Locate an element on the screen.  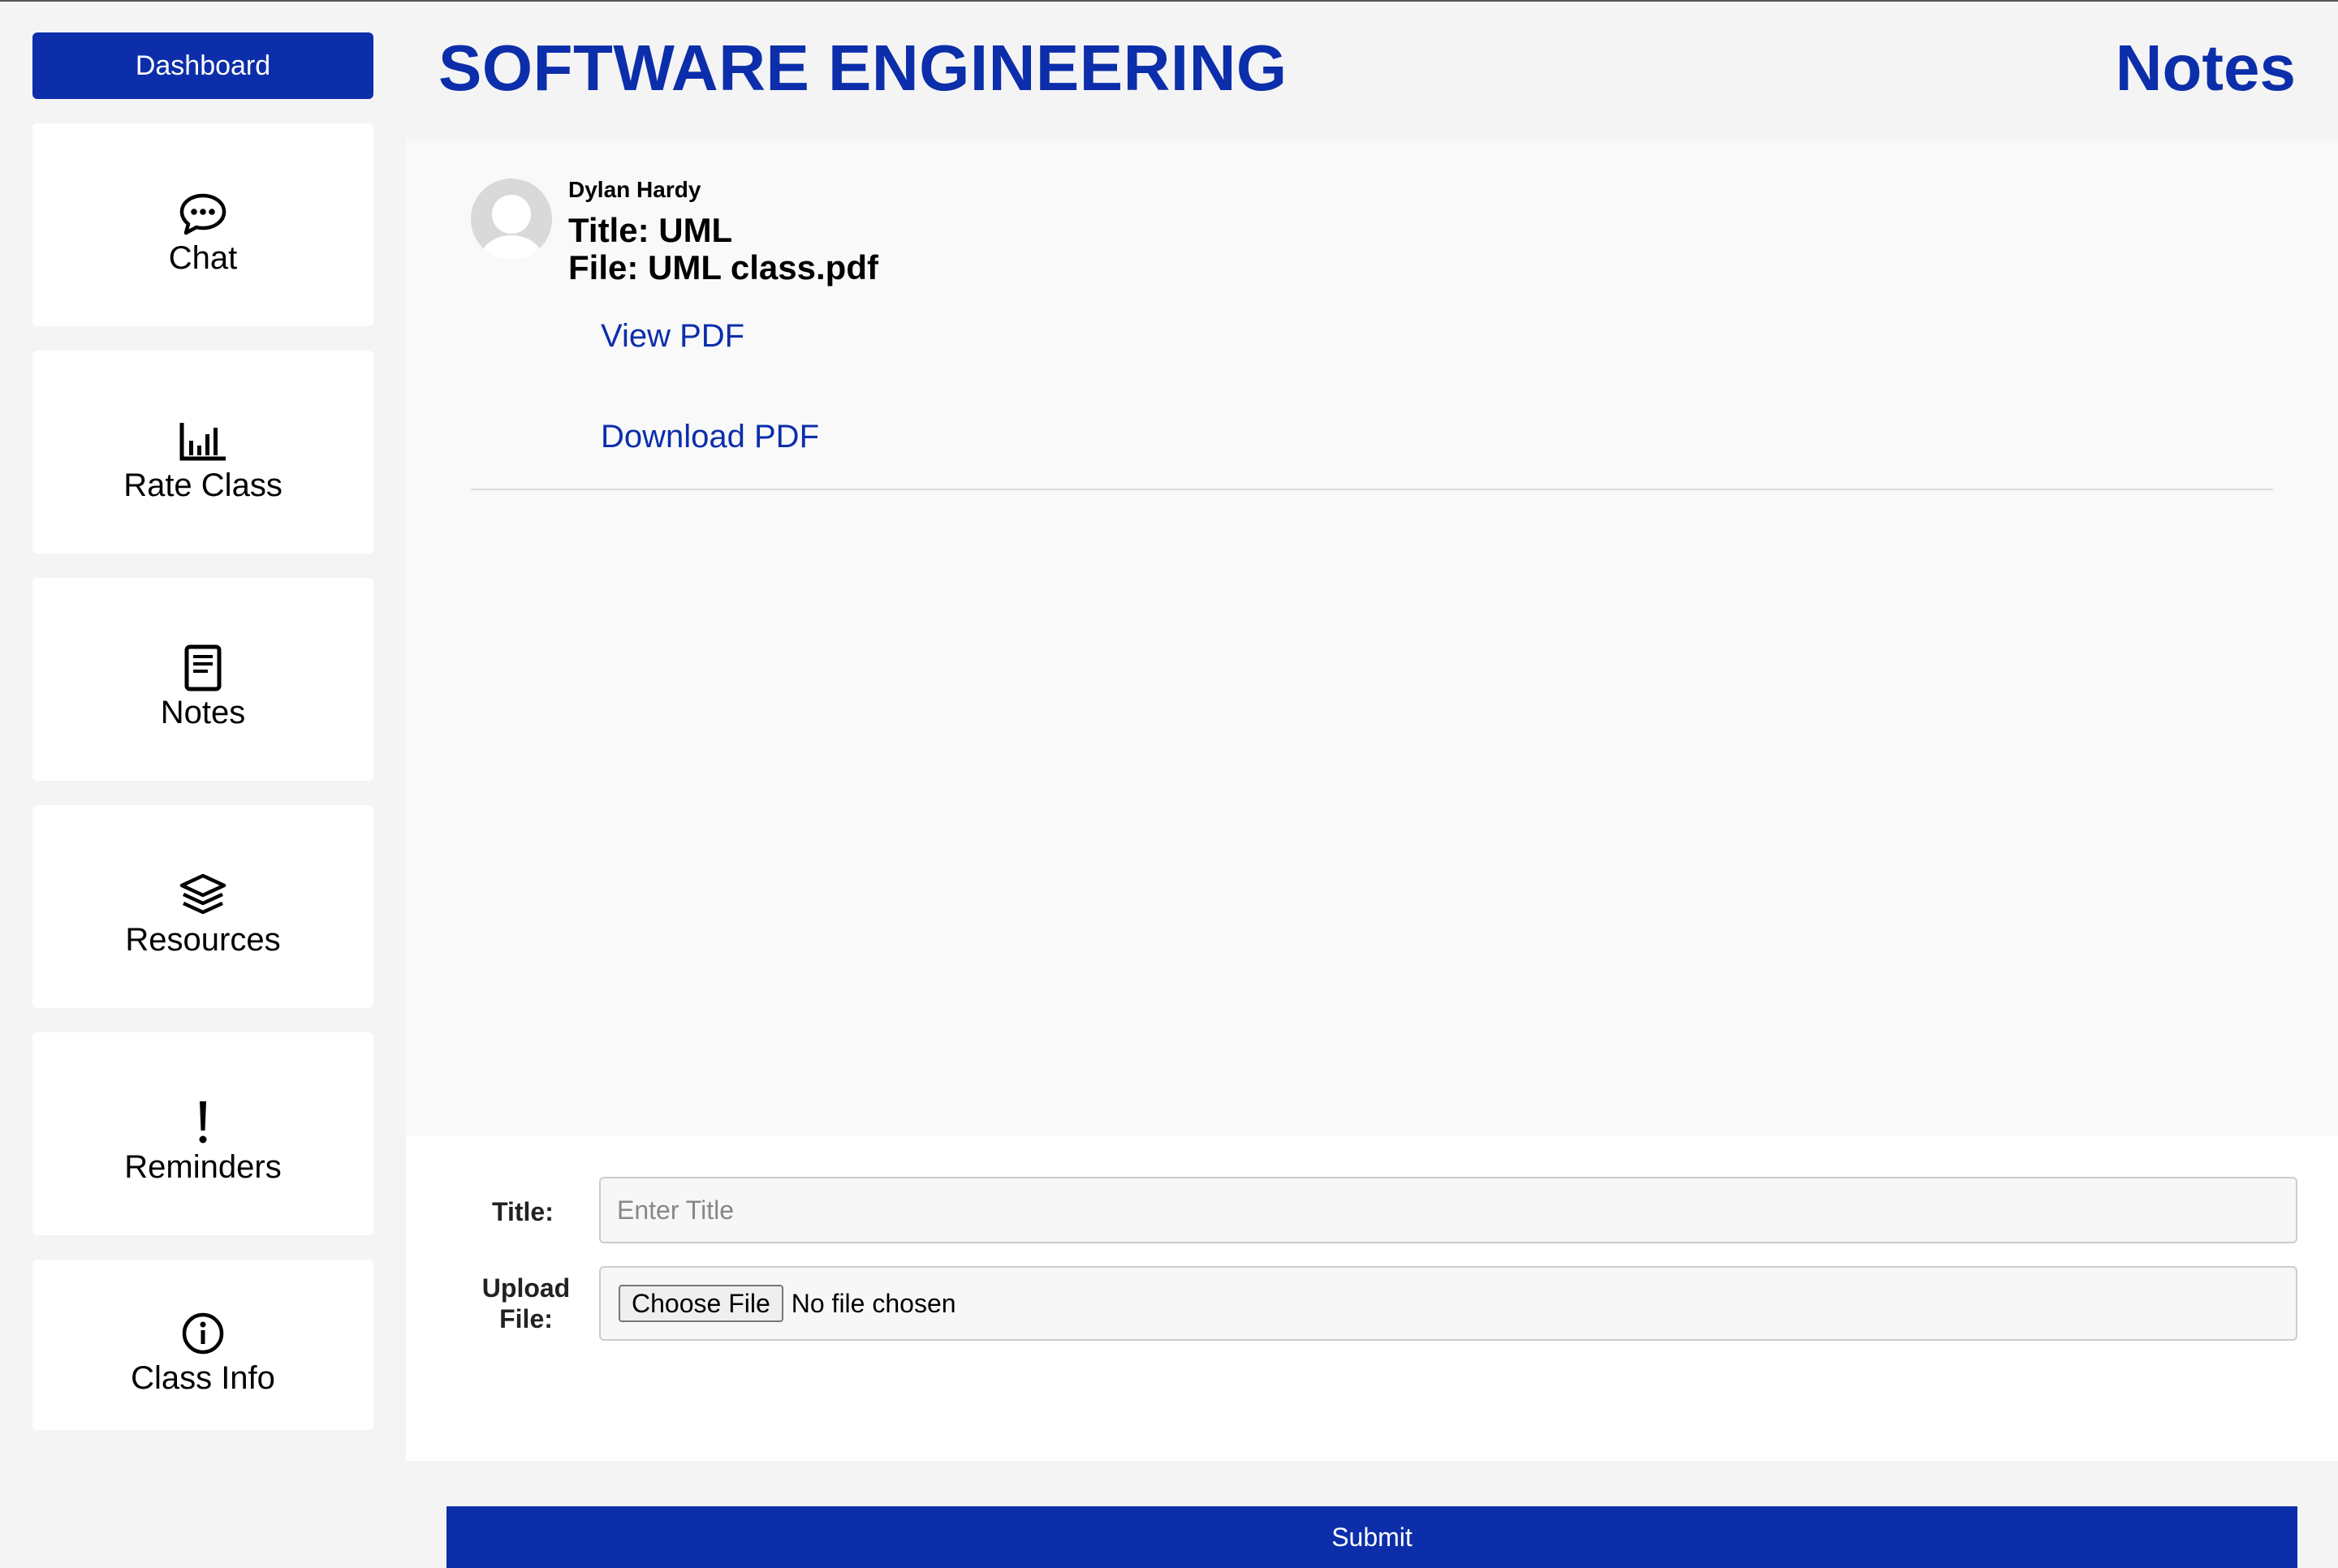
dashboard-button: Dashboard is located at coordinates (202, 66).